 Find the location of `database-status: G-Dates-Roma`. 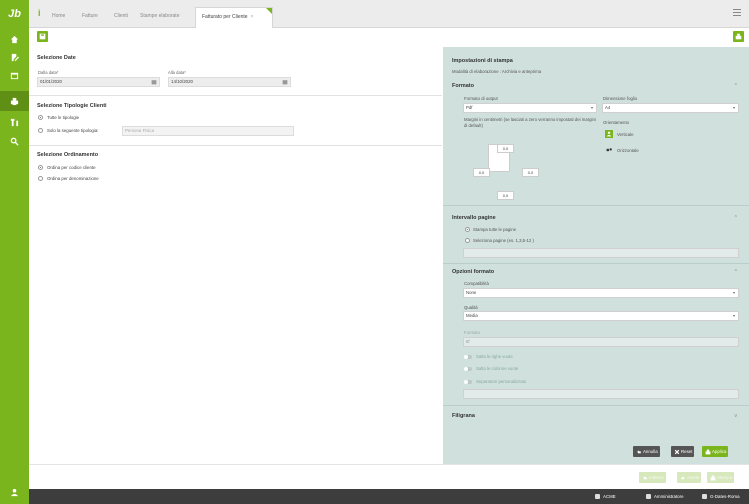

database-status: G-Dates-Roma is located at coordinates (721, 496).